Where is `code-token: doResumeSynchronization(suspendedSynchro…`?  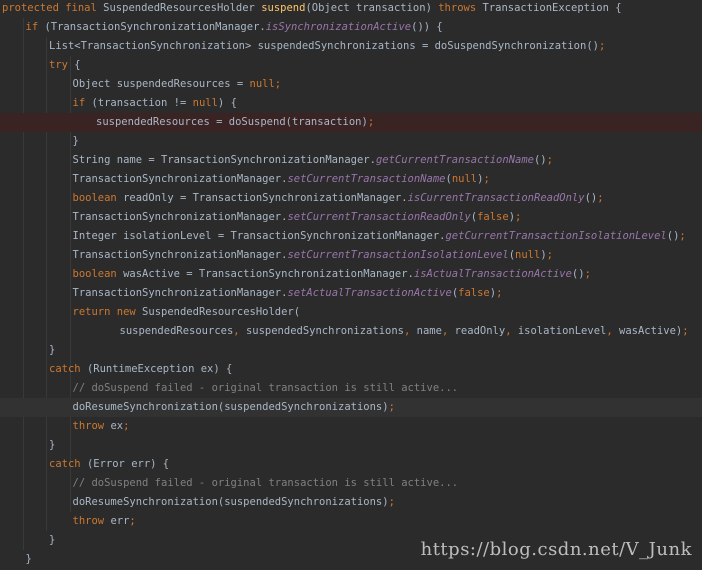 code-token: doResumeSynchronization(suspendedSynchro… is located at coordinates (230, 407).